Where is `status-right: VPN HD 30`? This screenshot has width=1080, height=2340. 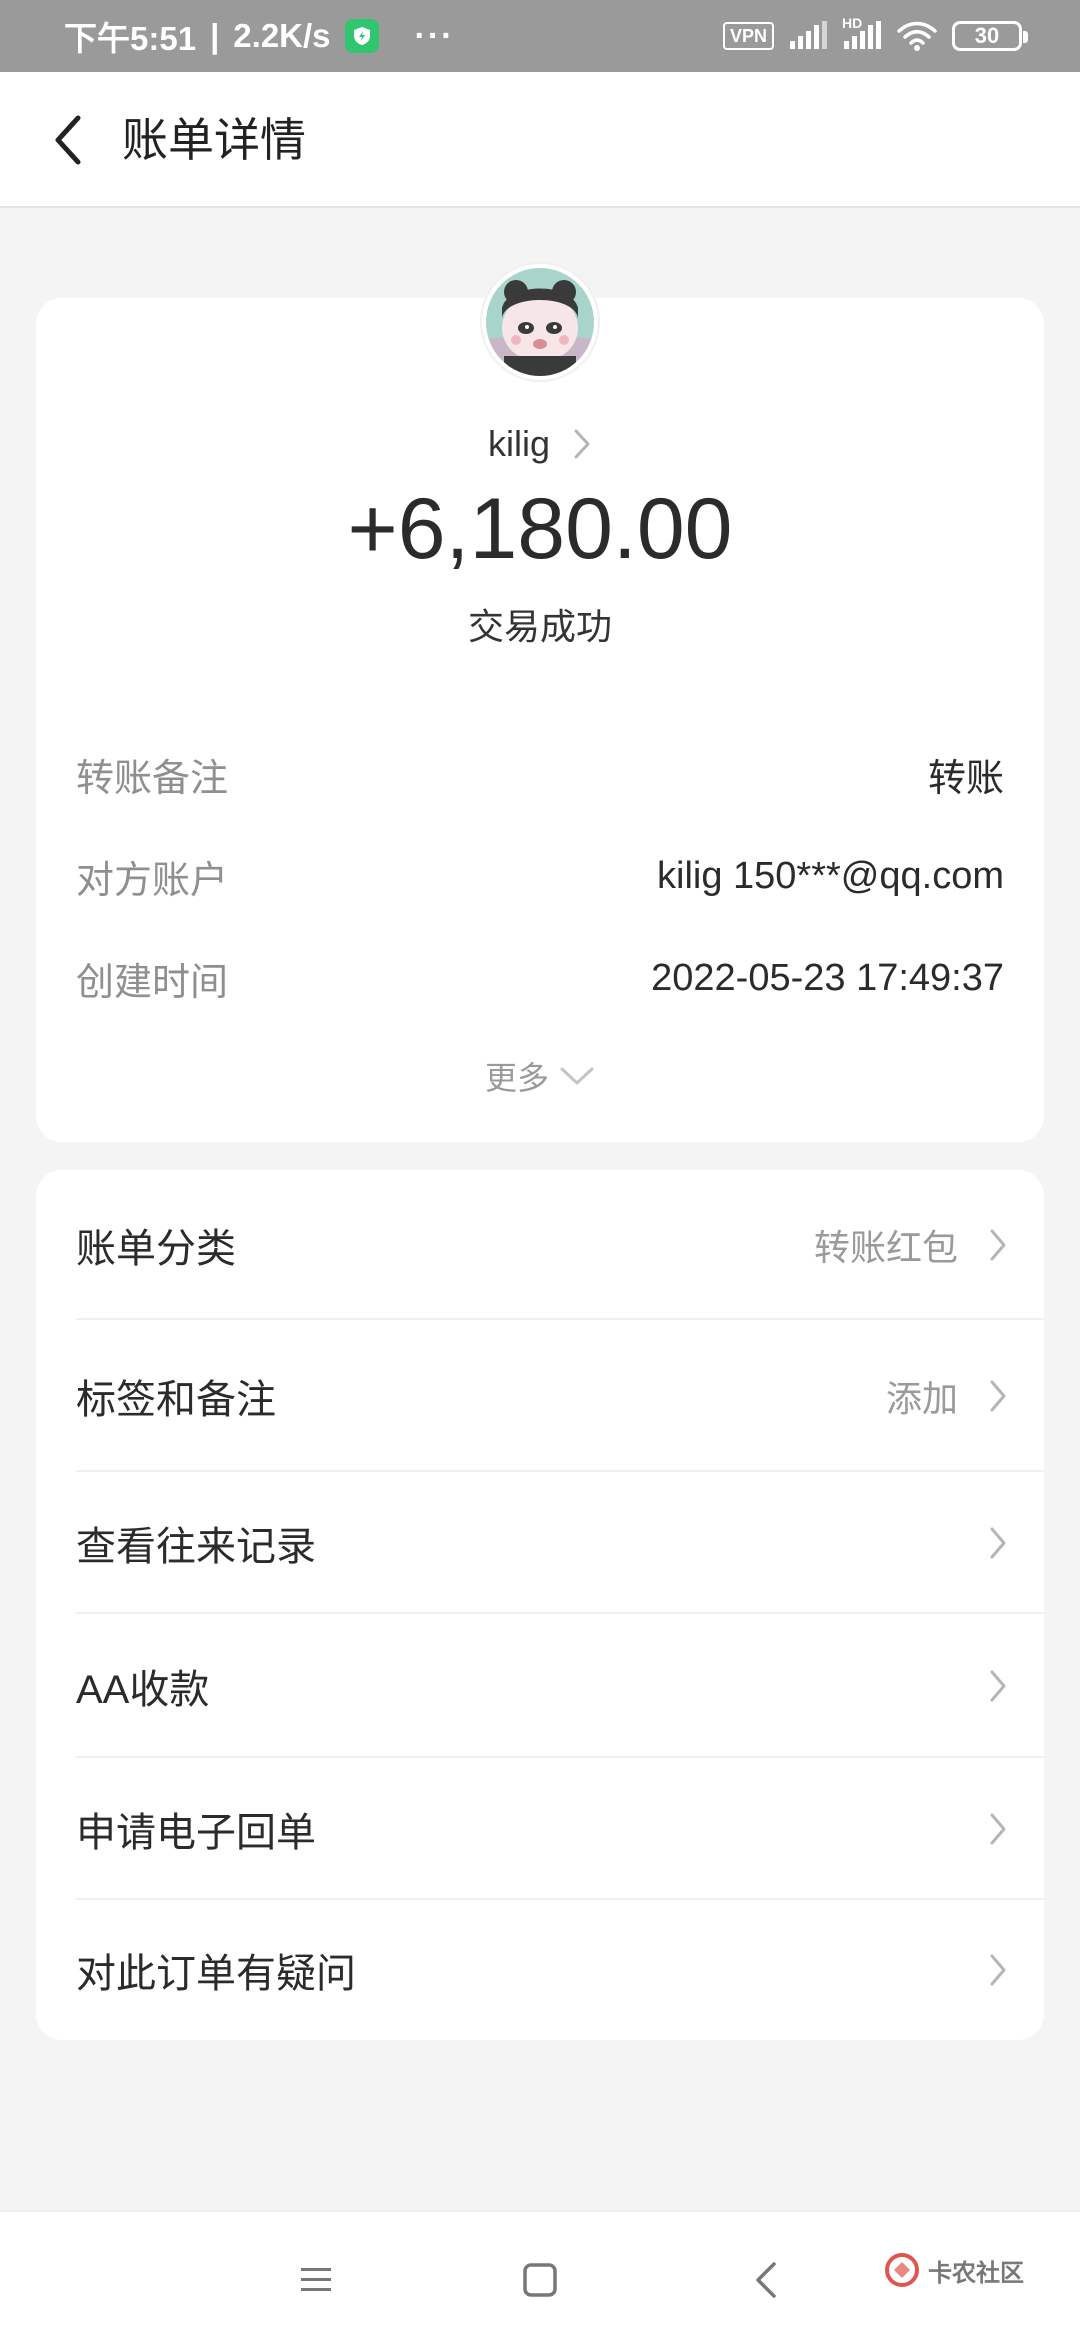 status-right: VPN HD 30 is located at coordinates (875, 36).